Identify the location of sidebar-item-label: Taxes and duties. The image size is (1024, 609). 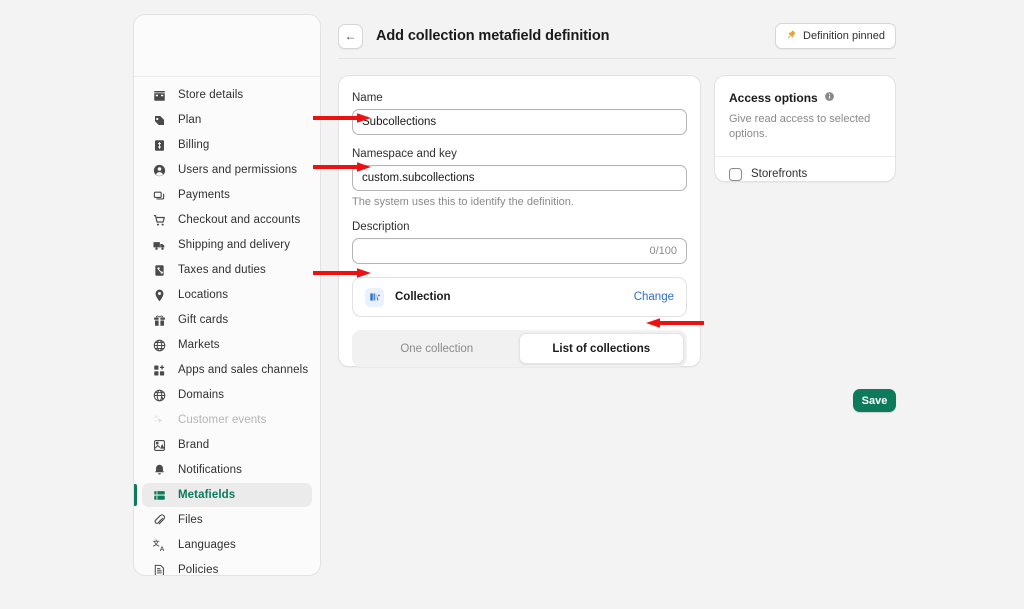
(222, 270).